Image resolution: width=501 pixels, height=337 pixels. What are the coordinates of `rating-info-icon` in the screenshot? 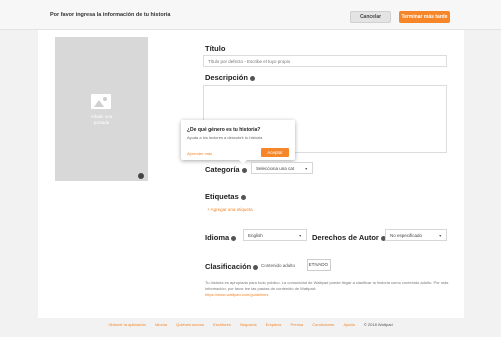 It's located at (256, 267).